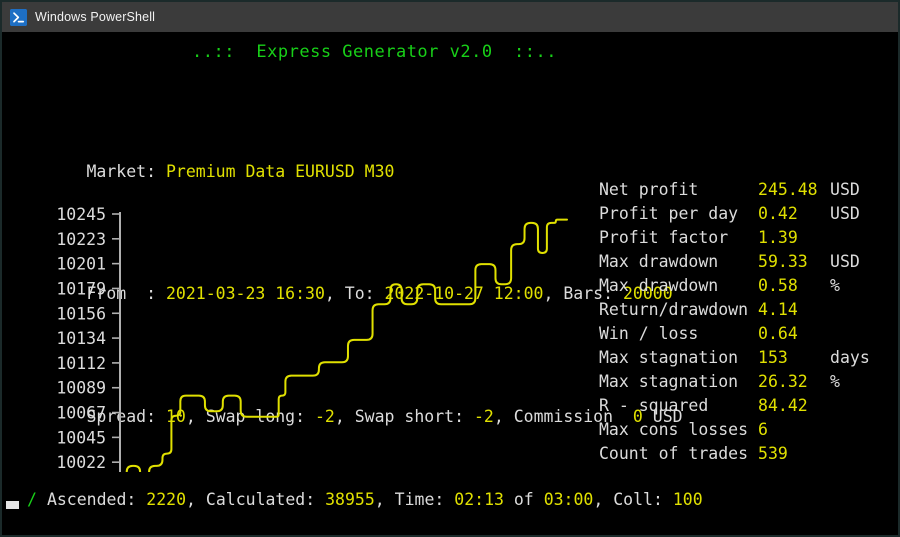 This screenshot has width=900, height=537. Describe the element at coordinates (783, 405) in the screenshot. I see `stats-value: 84.42` at that location.